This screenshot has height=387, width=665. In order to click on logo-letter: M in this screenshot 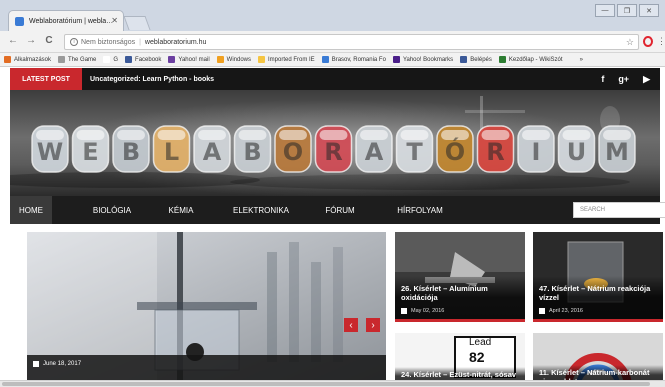, I will do `click(617, 149)`.